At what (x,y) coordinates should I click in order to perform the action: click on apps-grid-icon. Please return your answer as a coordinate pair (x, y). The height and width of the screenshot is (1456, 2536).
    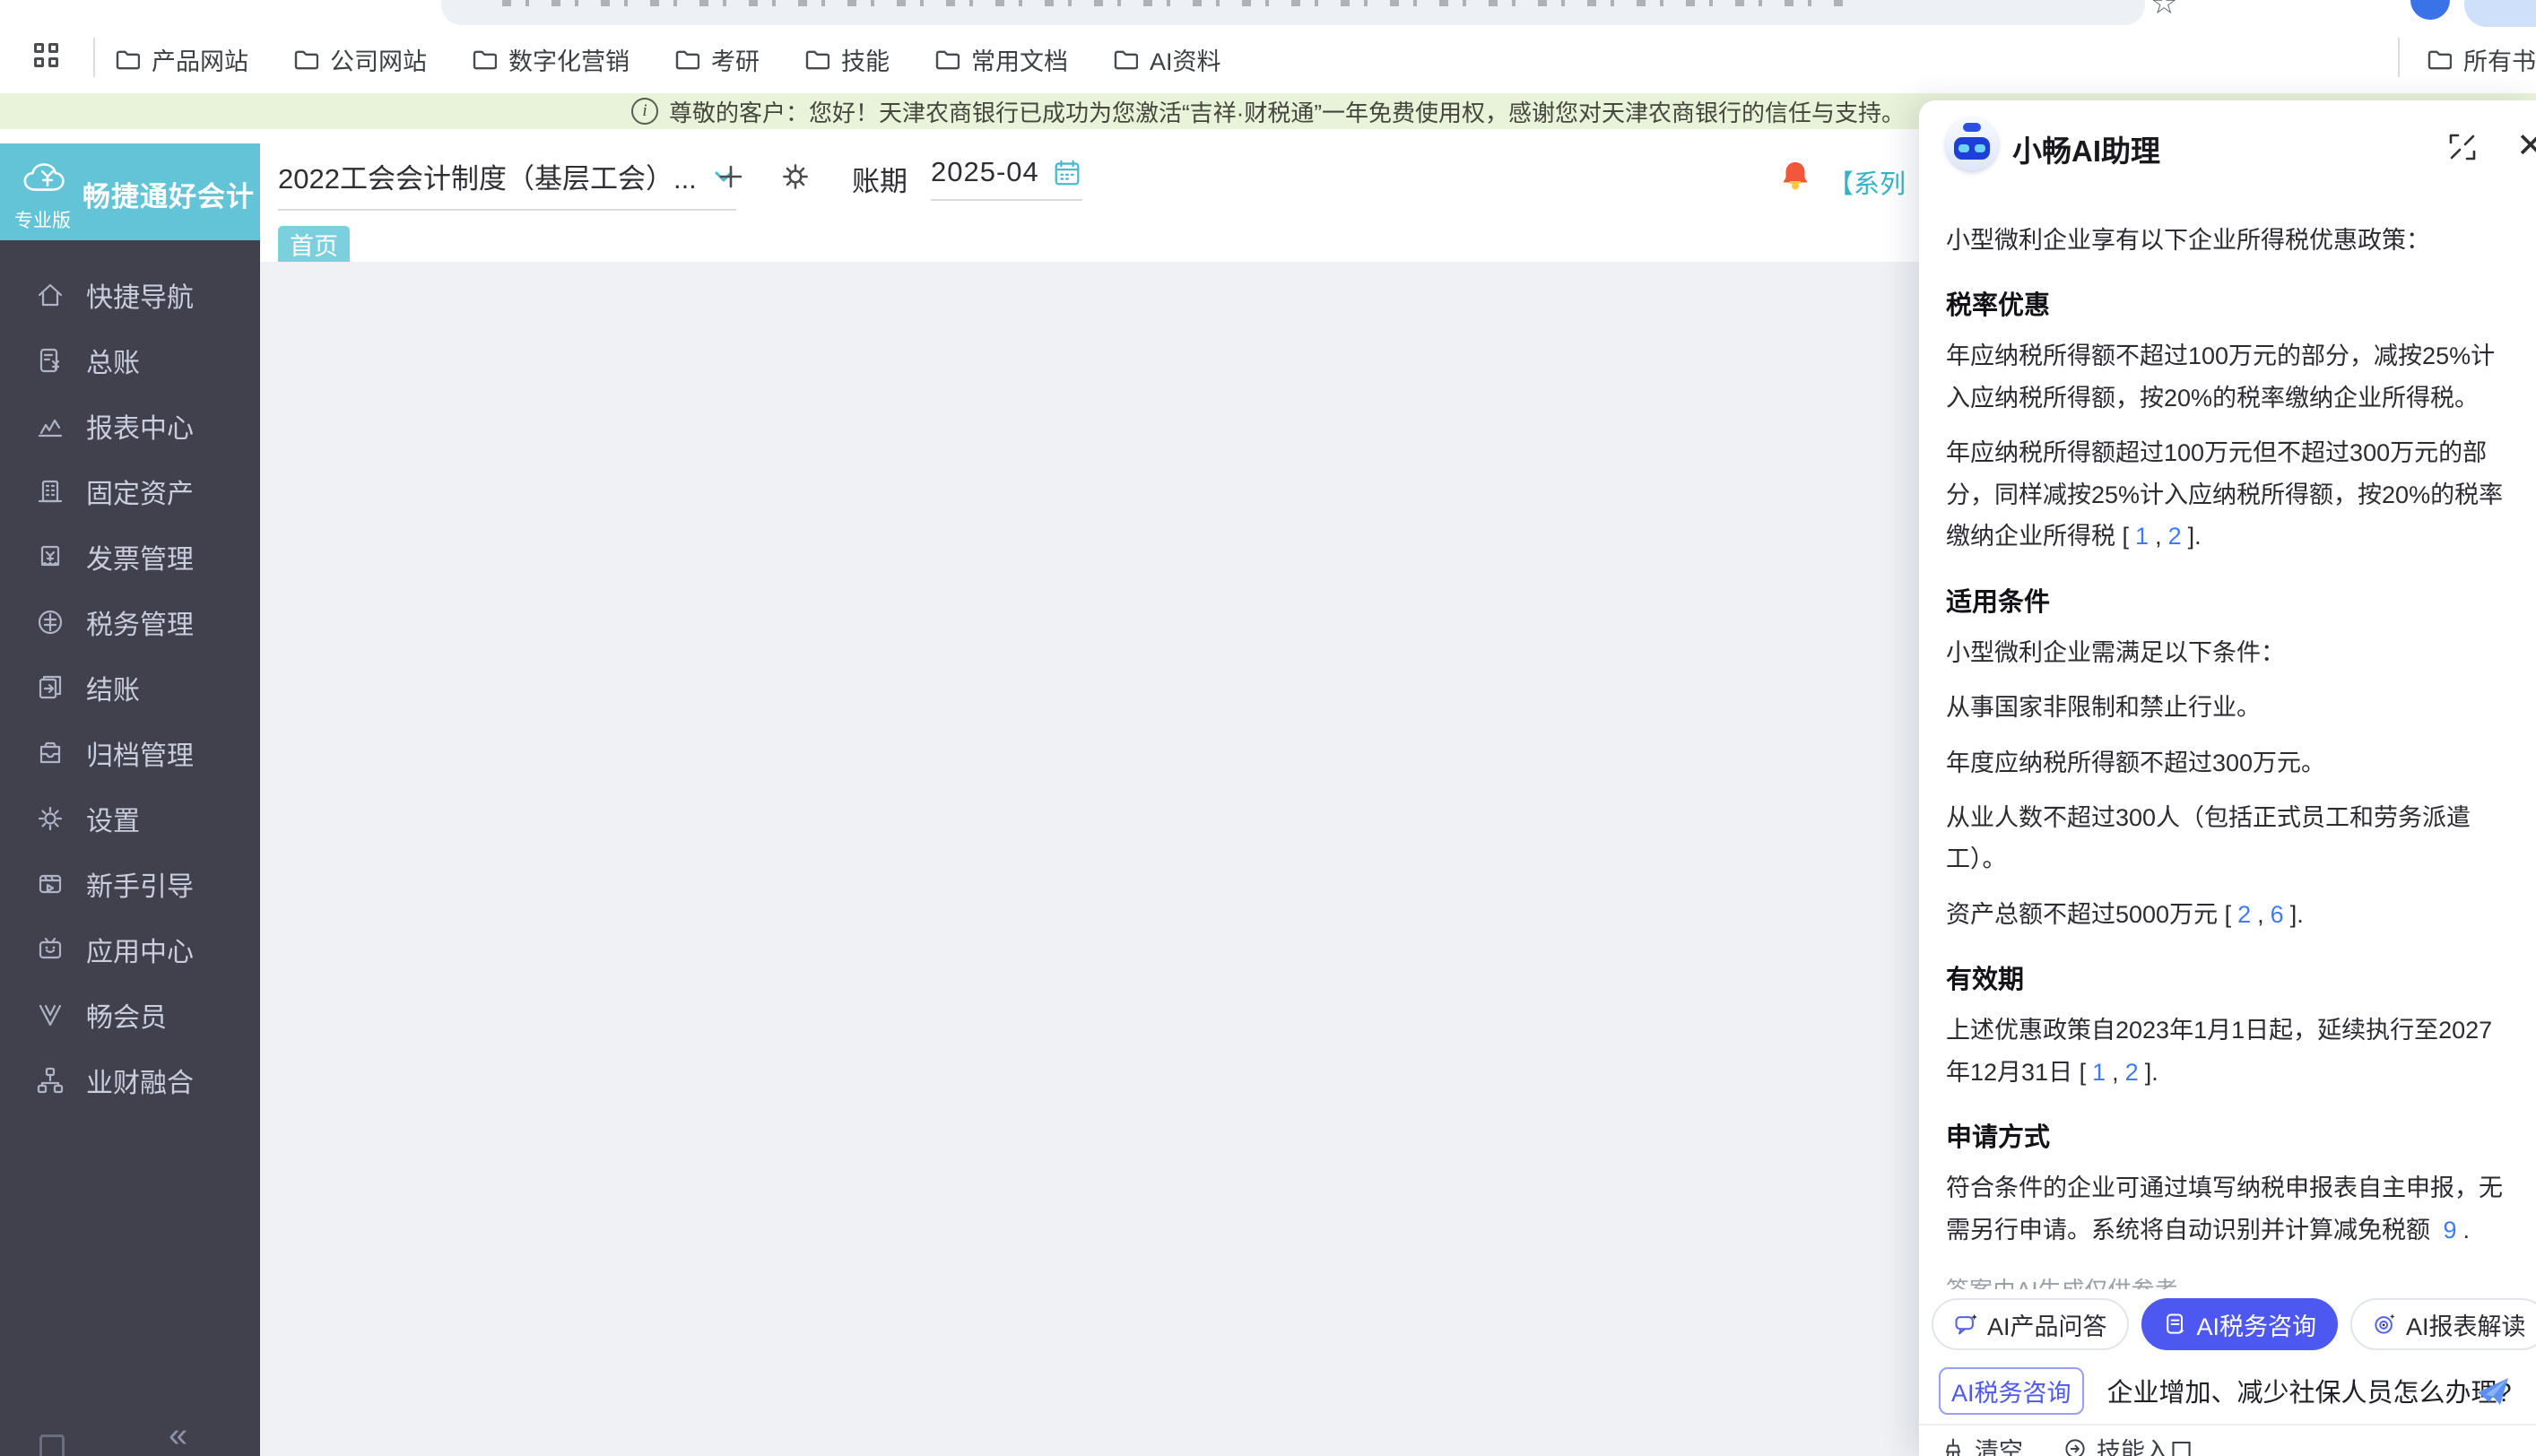
    Looking at the image, I should click on (46, 55).